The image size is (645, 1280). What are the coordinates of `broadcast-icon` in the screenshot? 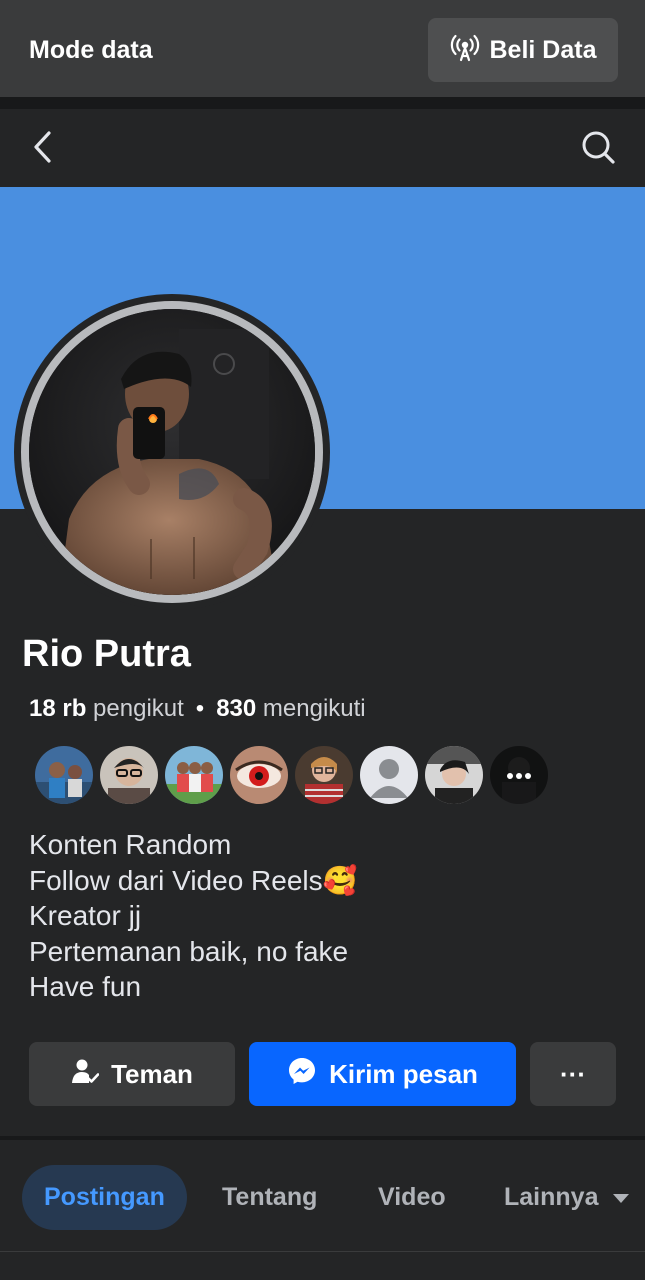 It's located at (465, 50).